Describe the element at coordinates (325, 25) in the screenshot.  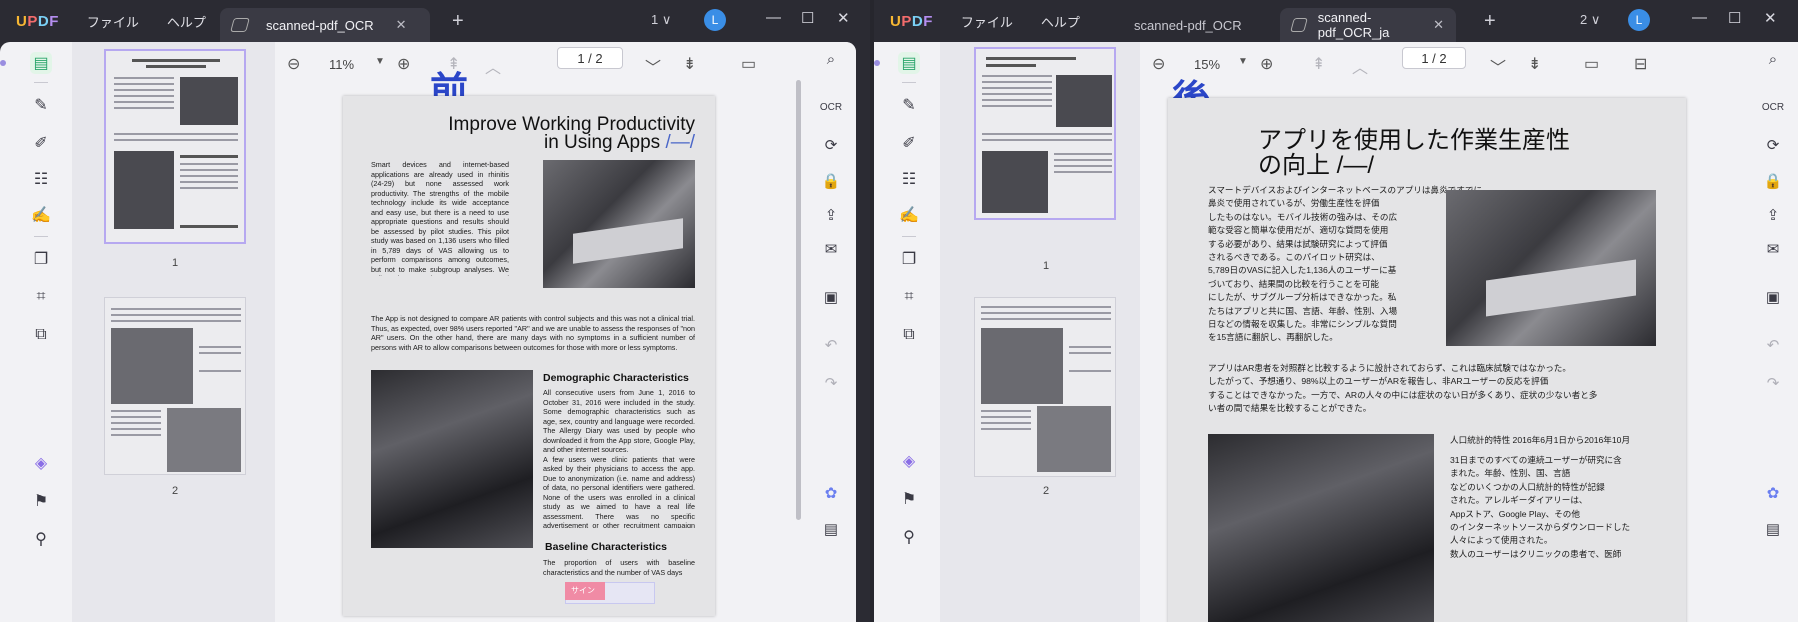
I see `tab-scanned-pdf-ocr: scanned-pdf_OCR ✕` at that location.